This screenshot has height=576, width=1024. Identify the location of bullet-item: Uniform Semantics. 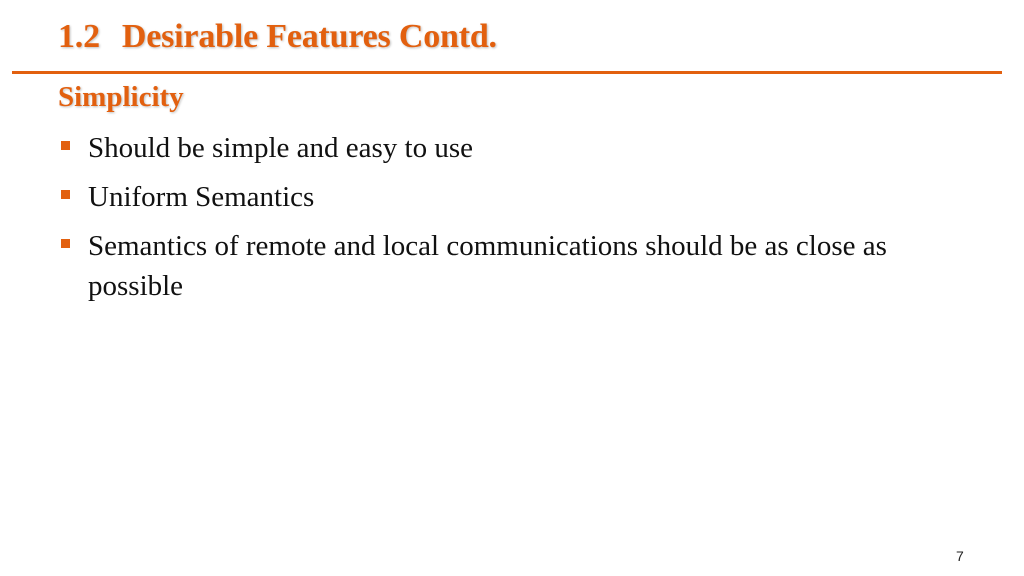
(510, 197).